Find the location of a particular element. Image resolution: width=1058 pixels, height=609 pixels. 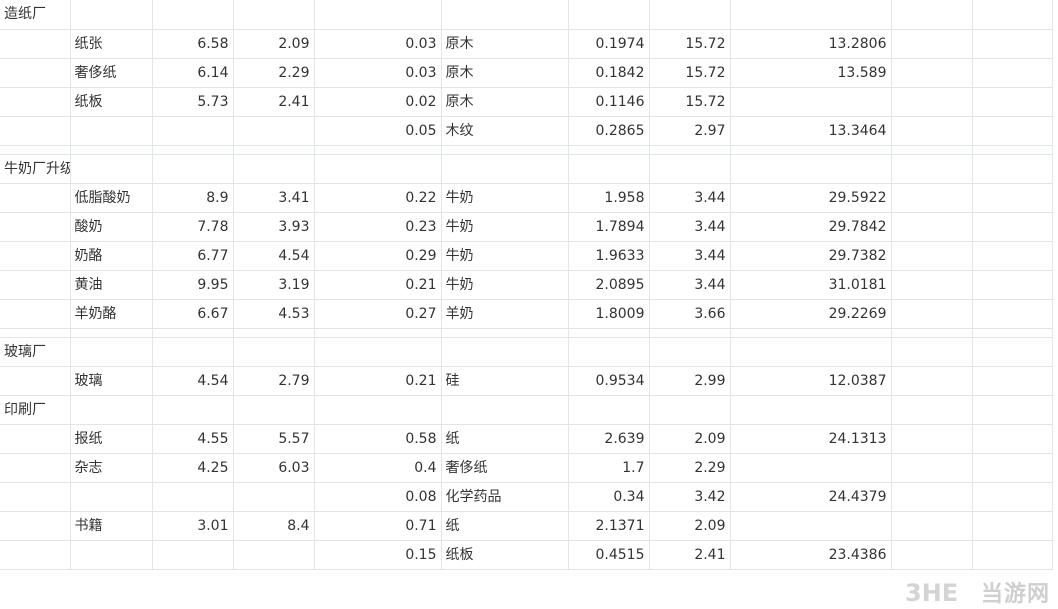

table-cell: 13.2806 is located at coordinates (811, 44).